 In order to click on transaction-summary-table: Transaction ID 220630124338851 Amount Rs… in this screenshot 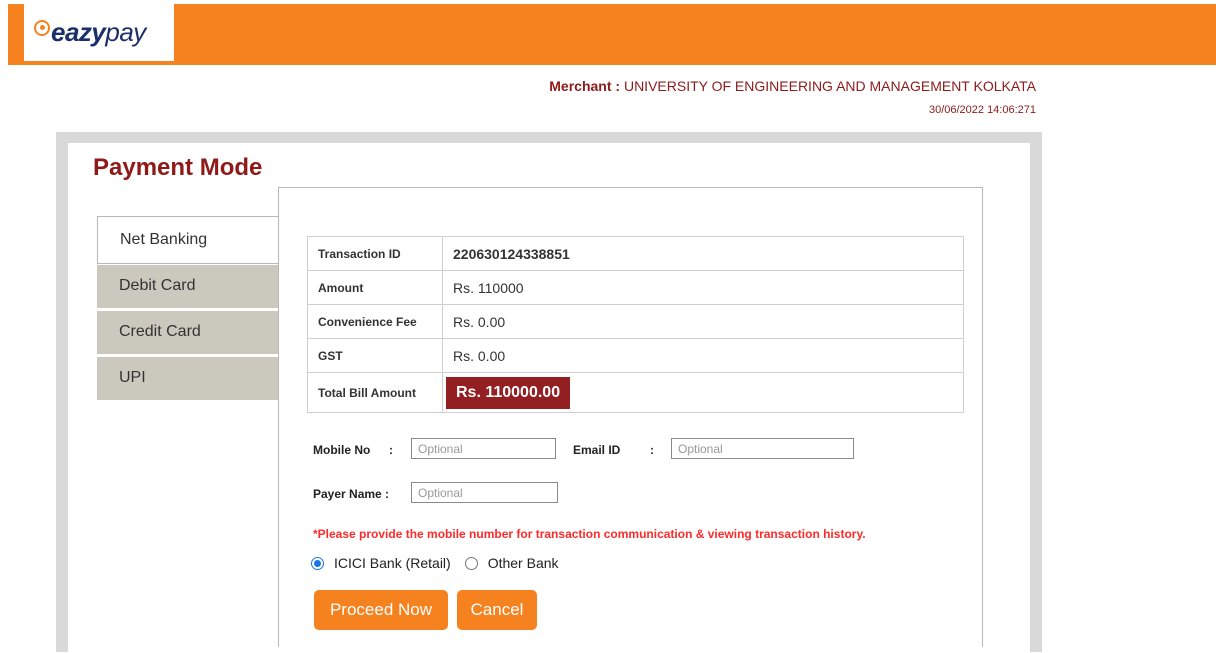, I will do `click(635, 324)`.